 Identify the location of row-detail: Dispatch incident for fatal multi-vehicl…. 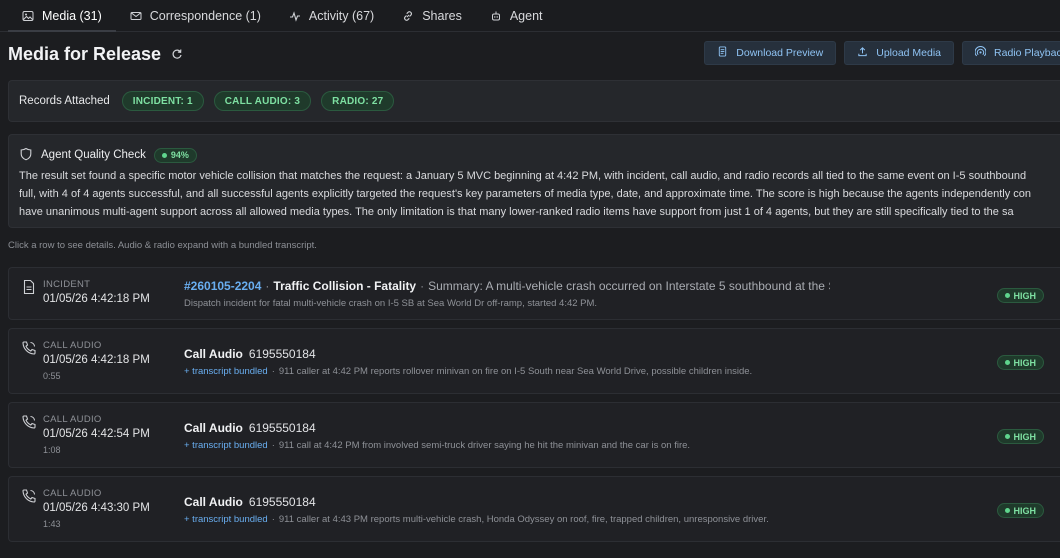
(391, 303).